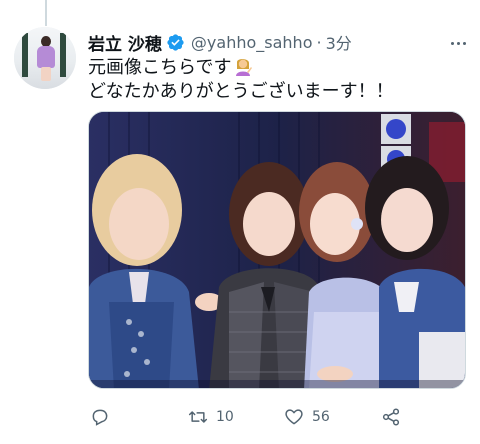 This screenshot has height=444, width=480. I want to click on like-button: 56, so click(307, 417).